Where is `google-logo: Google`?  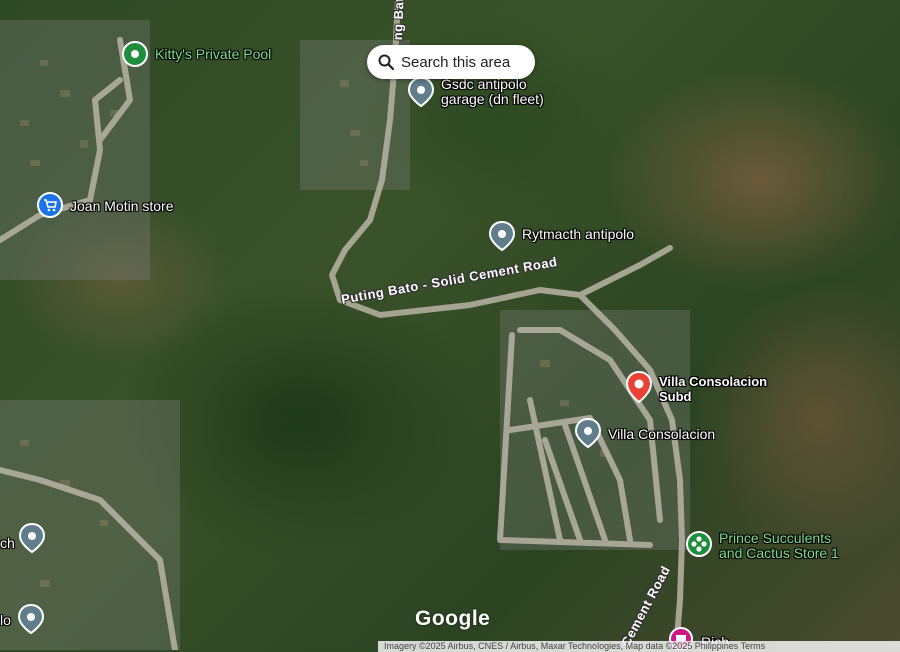
google-logo: Google is located at coordinates (453, 618).